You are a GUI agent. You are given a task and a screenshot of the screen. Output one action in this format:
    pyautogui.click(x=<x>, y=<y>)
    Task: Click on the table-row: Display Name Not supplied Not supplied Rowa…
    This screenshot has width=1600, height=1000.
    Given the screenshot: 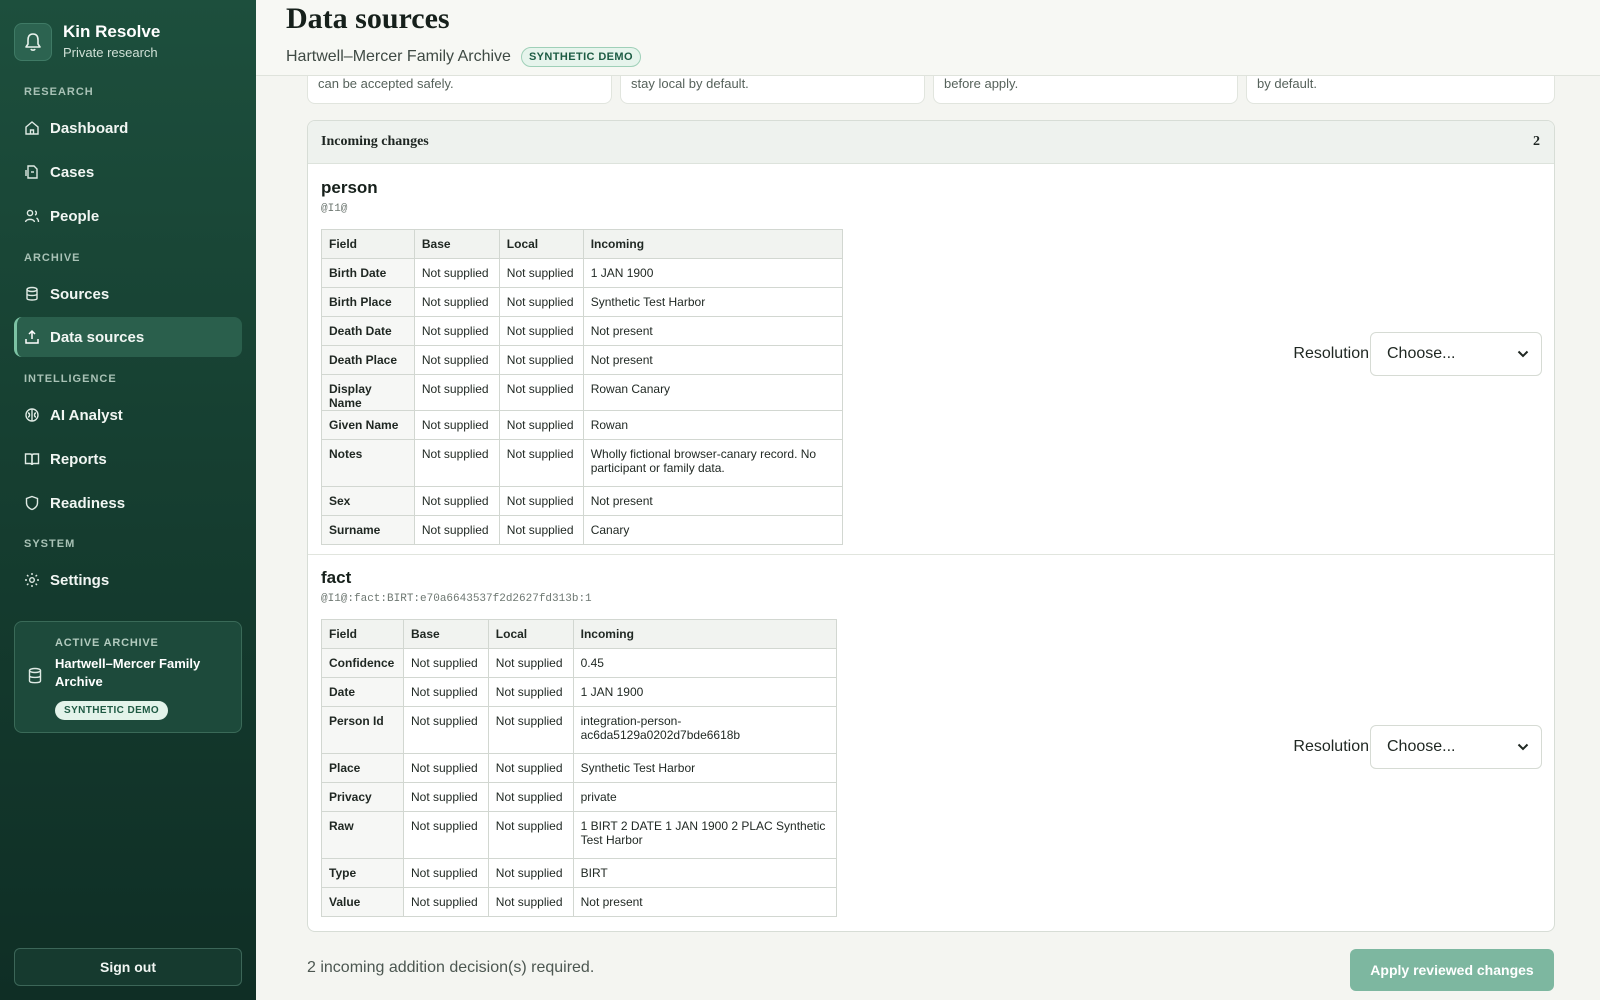 What is the action you would take?
    pyautogui.click(x=582, y=392)
    